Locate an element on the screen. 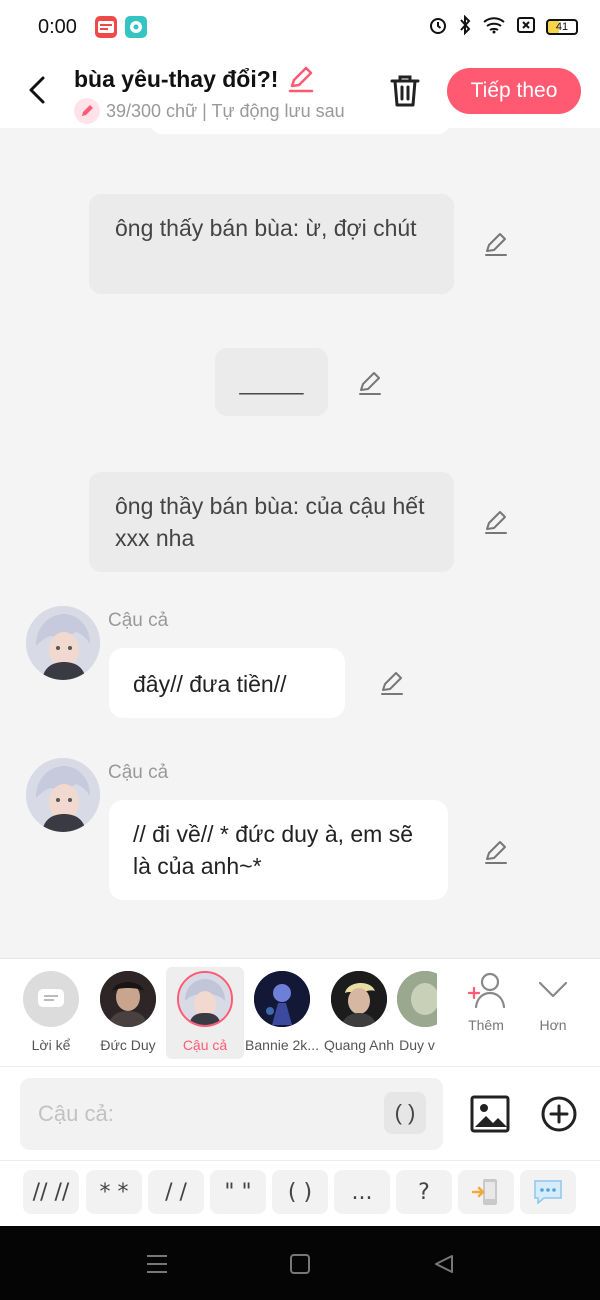 This screenshot has height=1300, width=600. word-count-row: 39/300 chữ | Tự động lưu sau is located at coordinates (218, 111).